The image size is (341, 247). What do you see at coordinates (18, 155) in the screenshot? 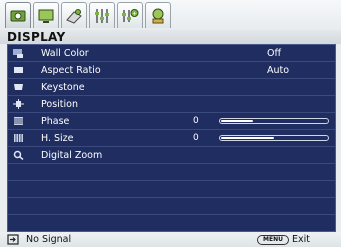
I see `digital-zoom-icon` at bounding box center [18, 155].